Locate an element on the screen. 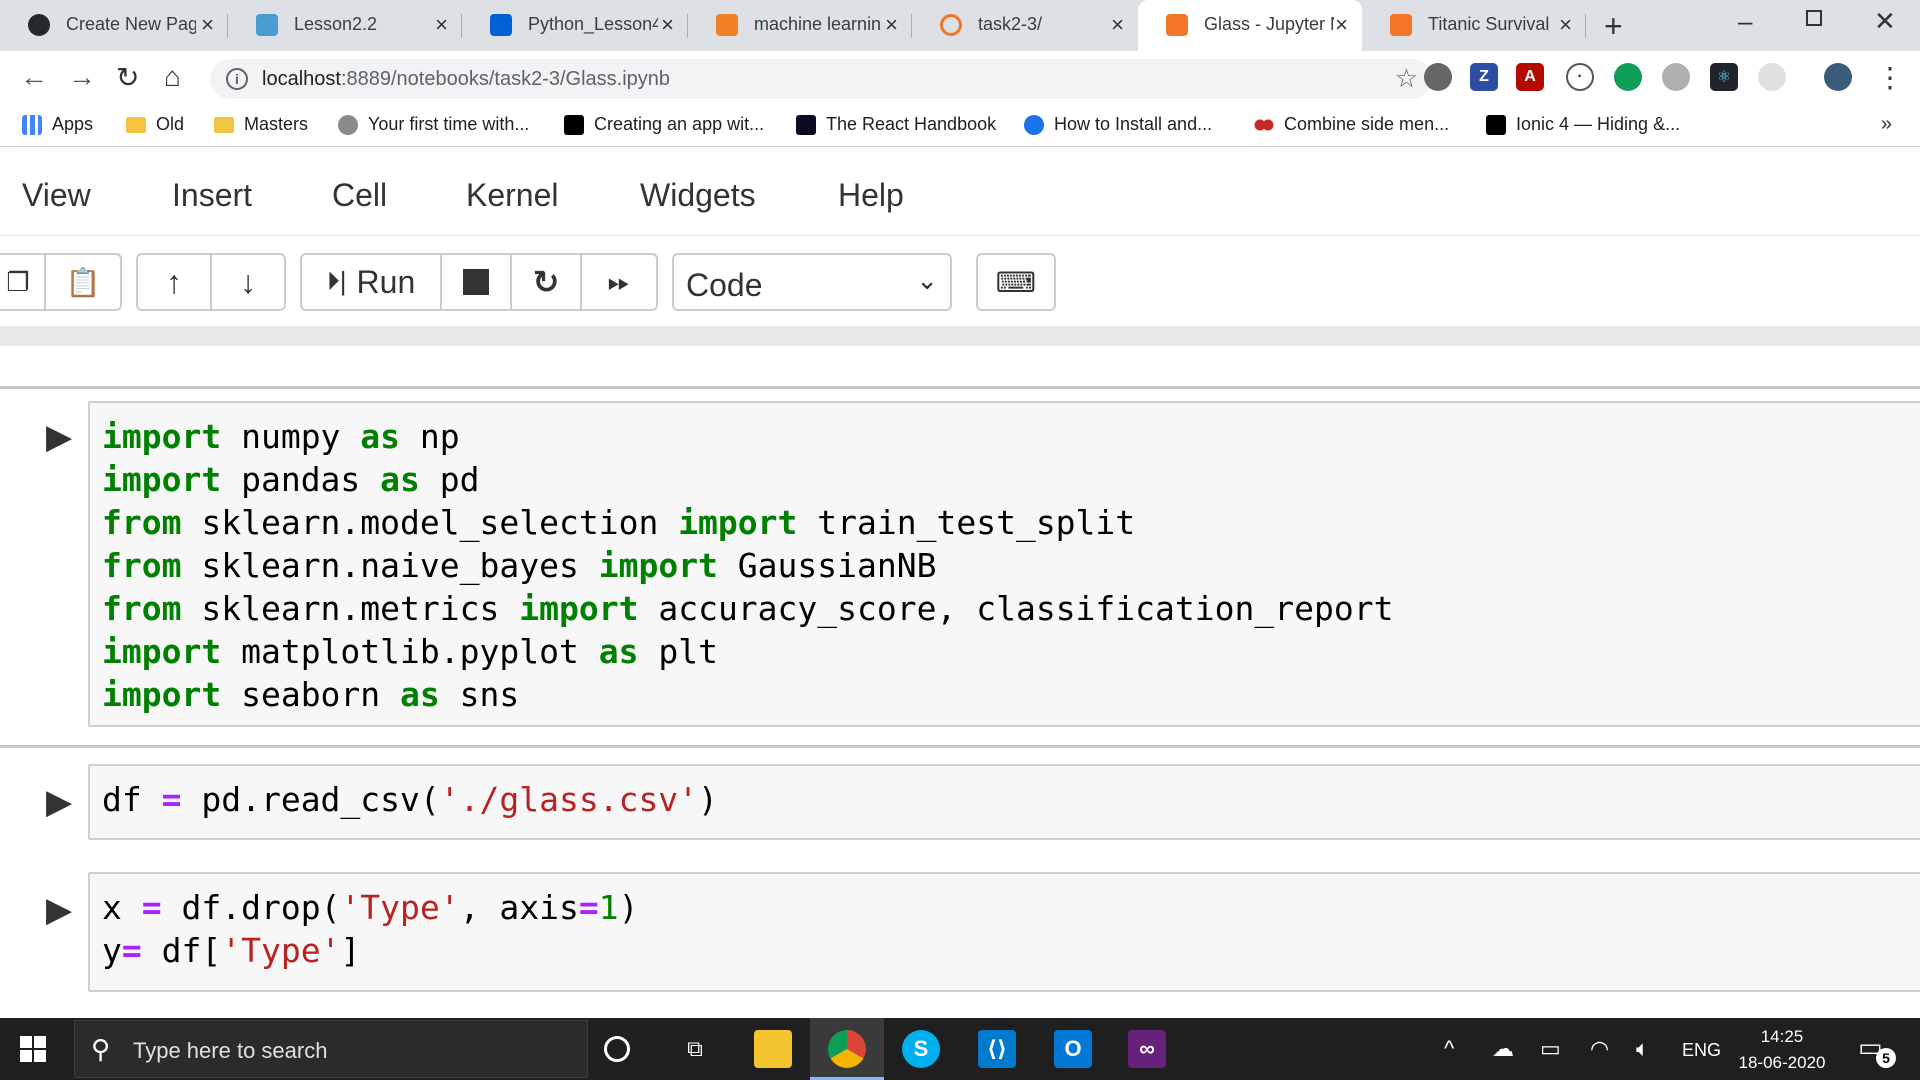  menu-kernel: Kernel is located at coordinates (512, 195).